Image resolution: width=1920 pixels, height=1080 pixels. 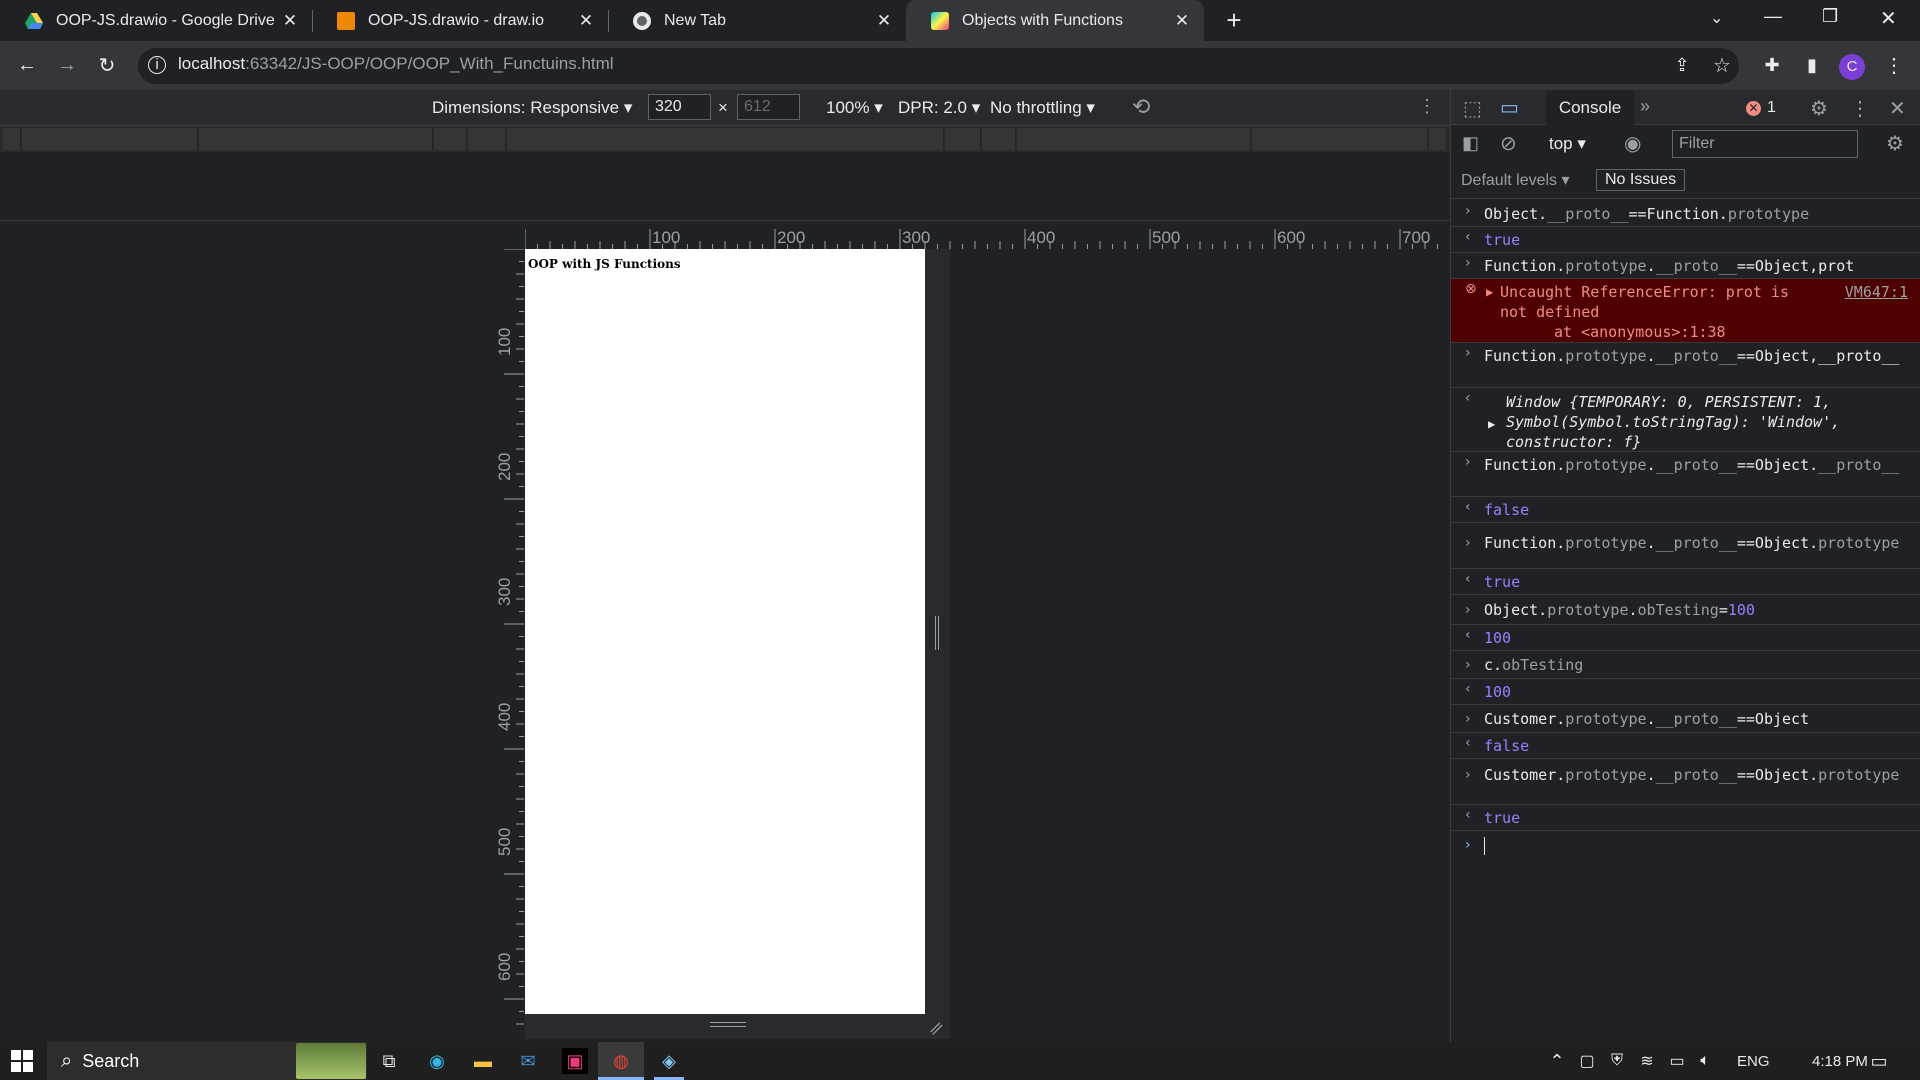 What do you see at coordinates (107, 65) in the screenshot?
I see `reload-button: ↻` at bounding box center [107, 65].